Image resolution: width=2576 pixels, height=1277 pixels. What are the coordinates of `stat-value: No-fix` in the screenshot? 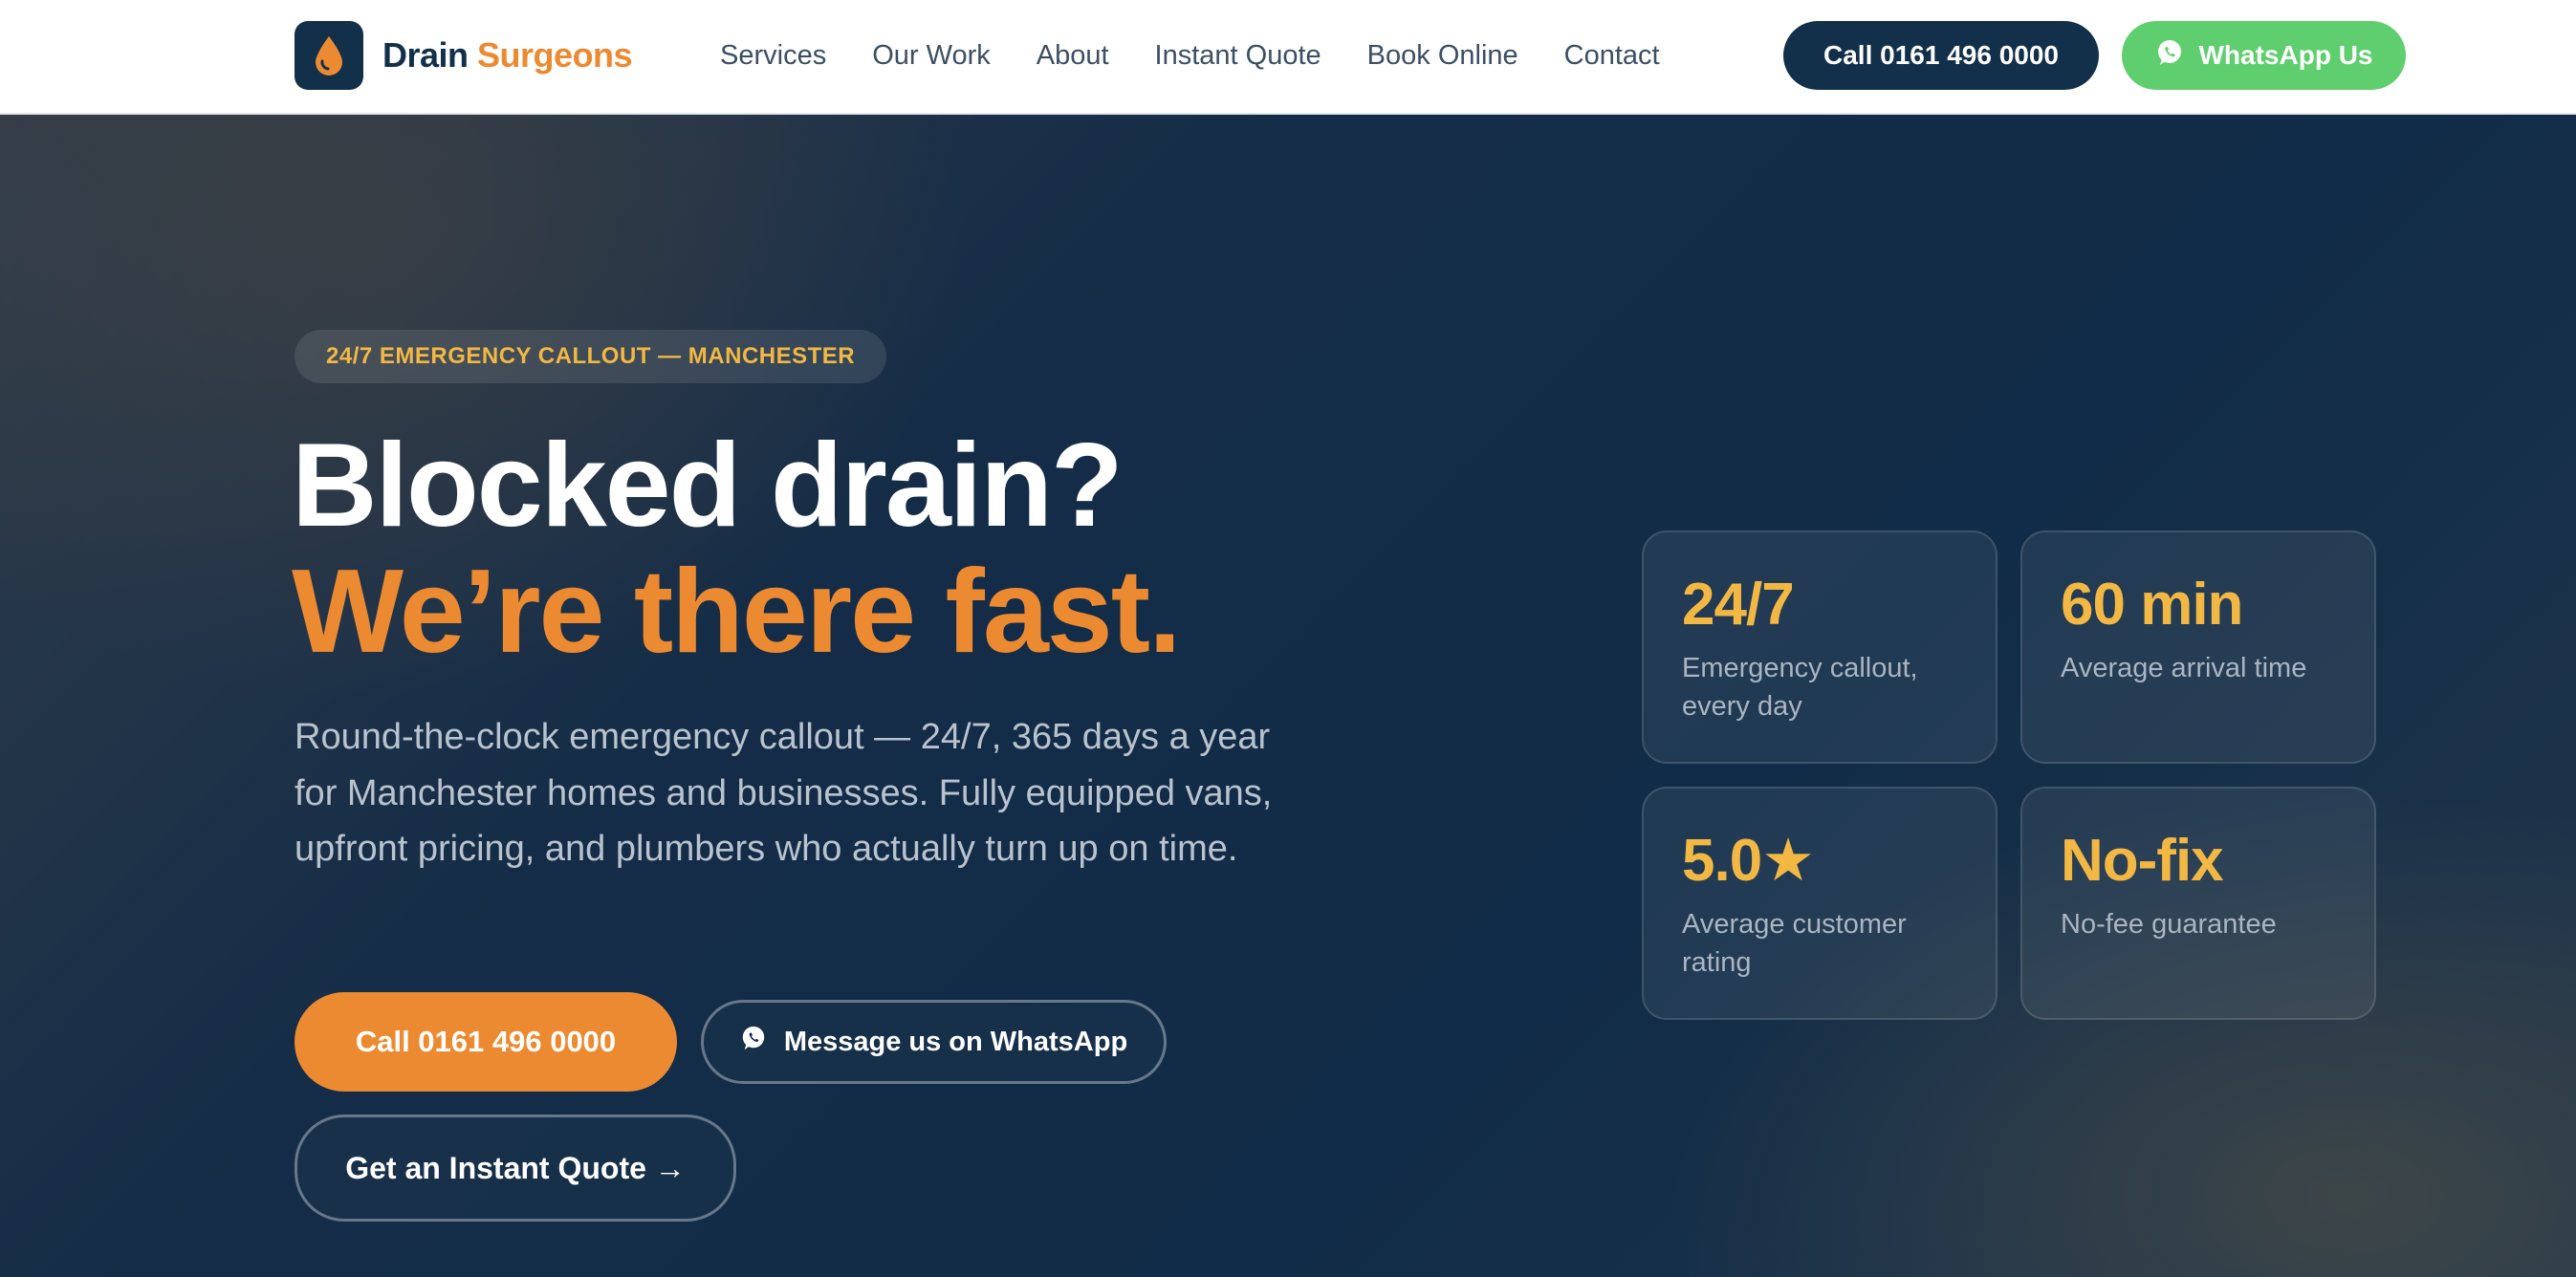 It's located at (2142, 861).